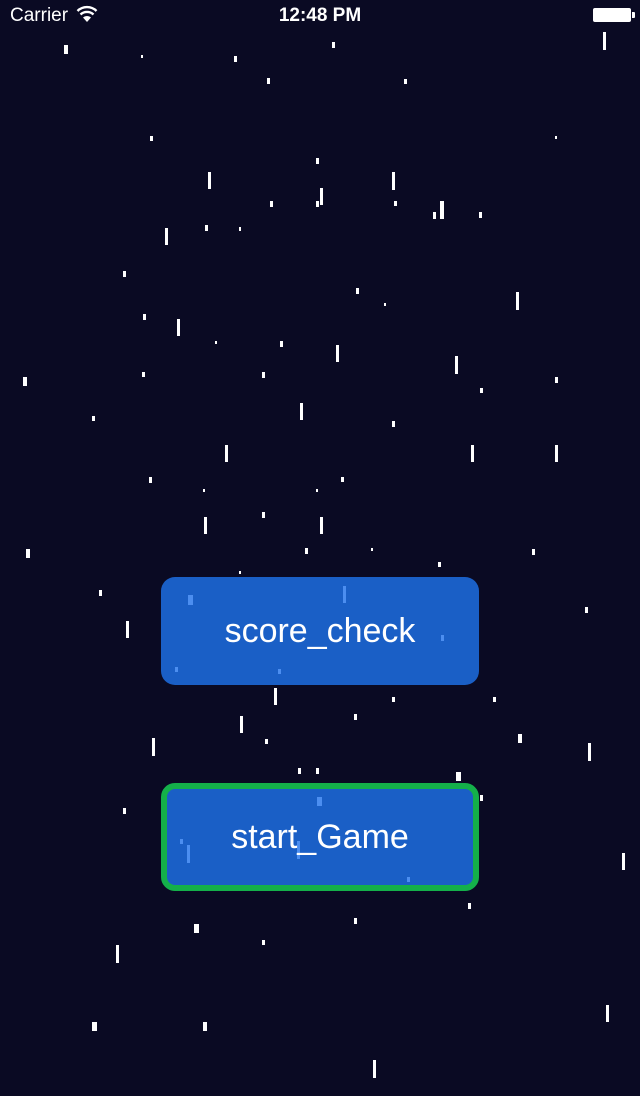 Image resolution: width=640 pixels, height=1096 pixels. Describe the element at coordinates (612, 15) in the screenshot. I see `battery-icon` at that location.